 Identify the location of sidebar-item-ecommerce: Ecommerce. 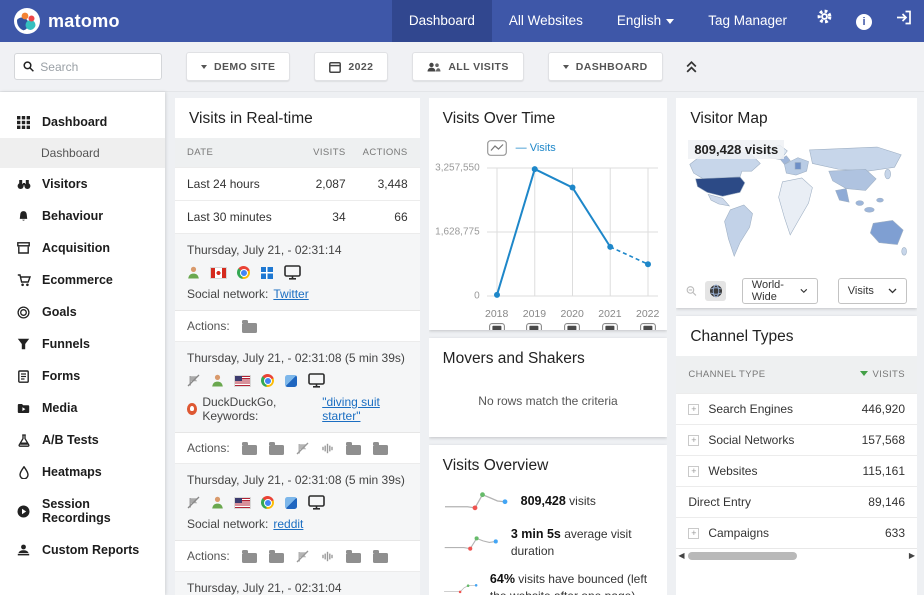
(82, 280).